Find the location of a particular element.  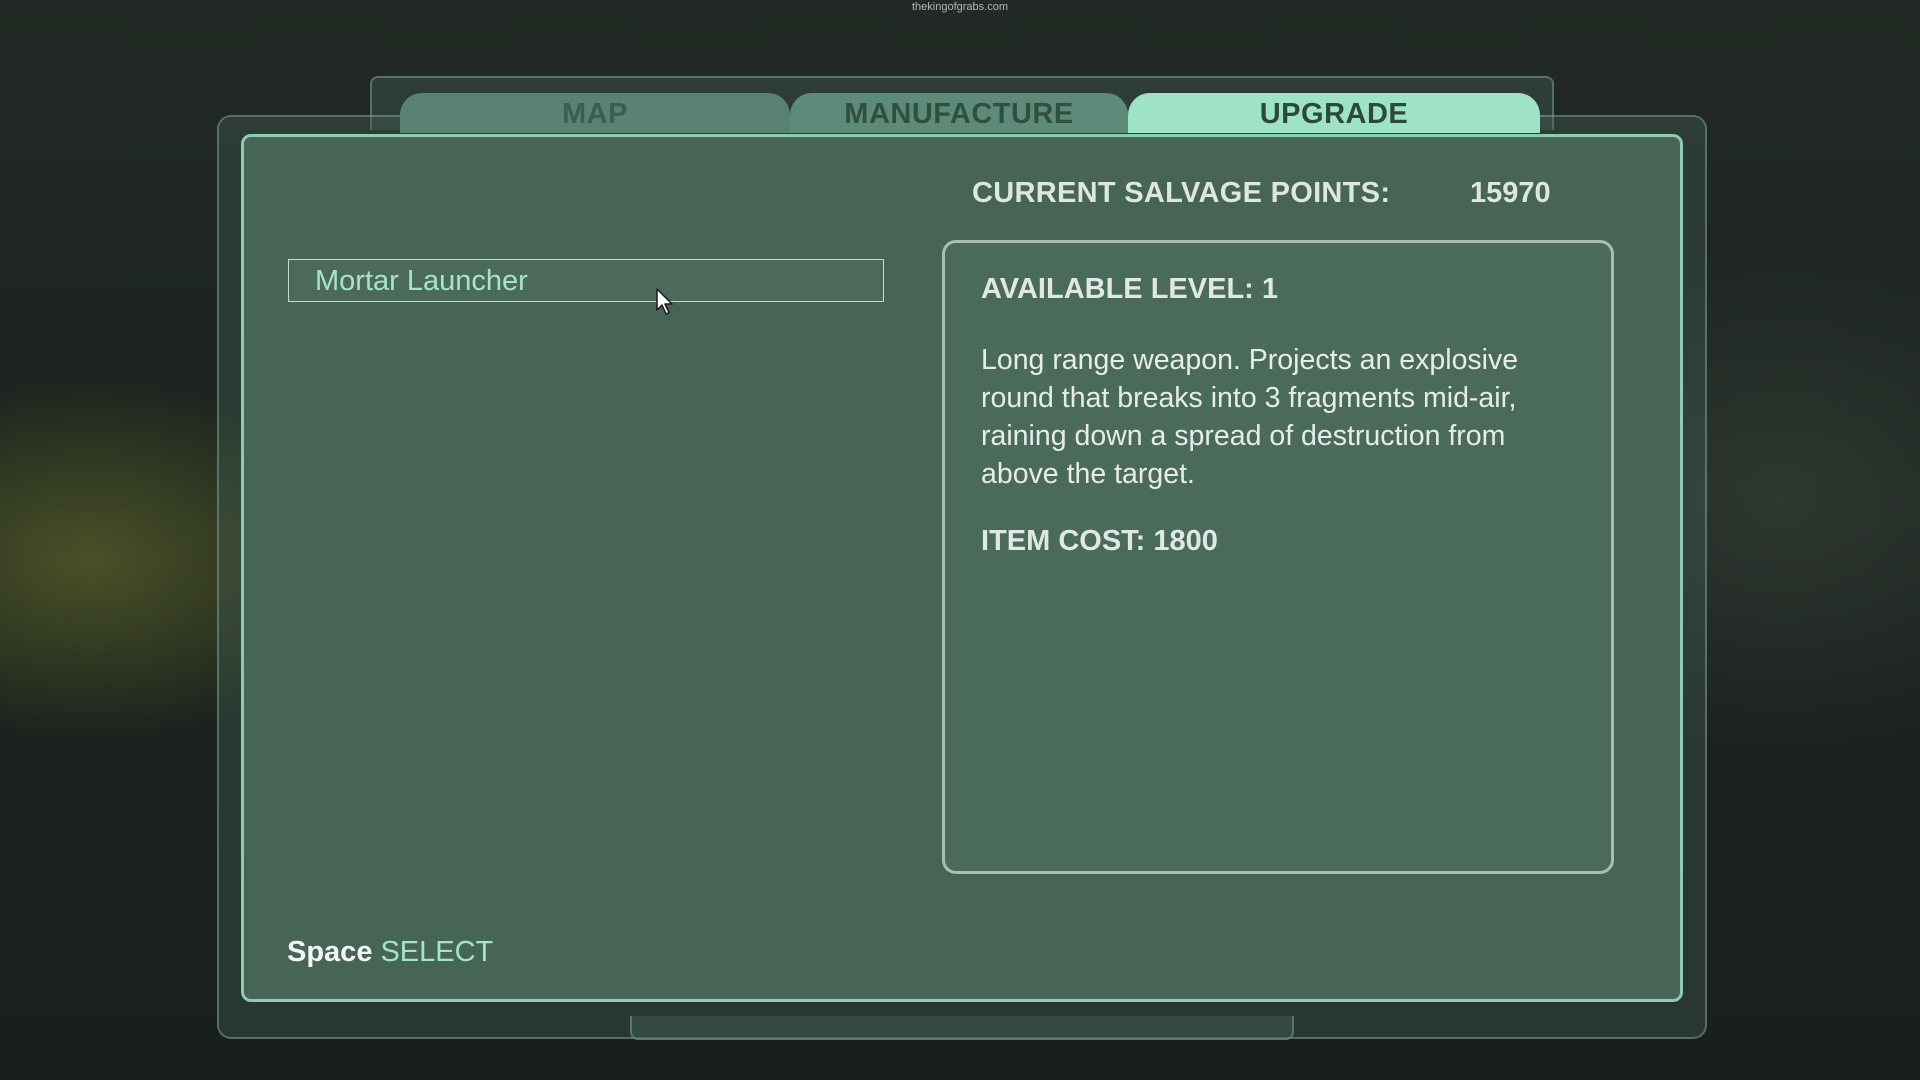

pointer-arrow-icon is located at coordinates (665, 302).